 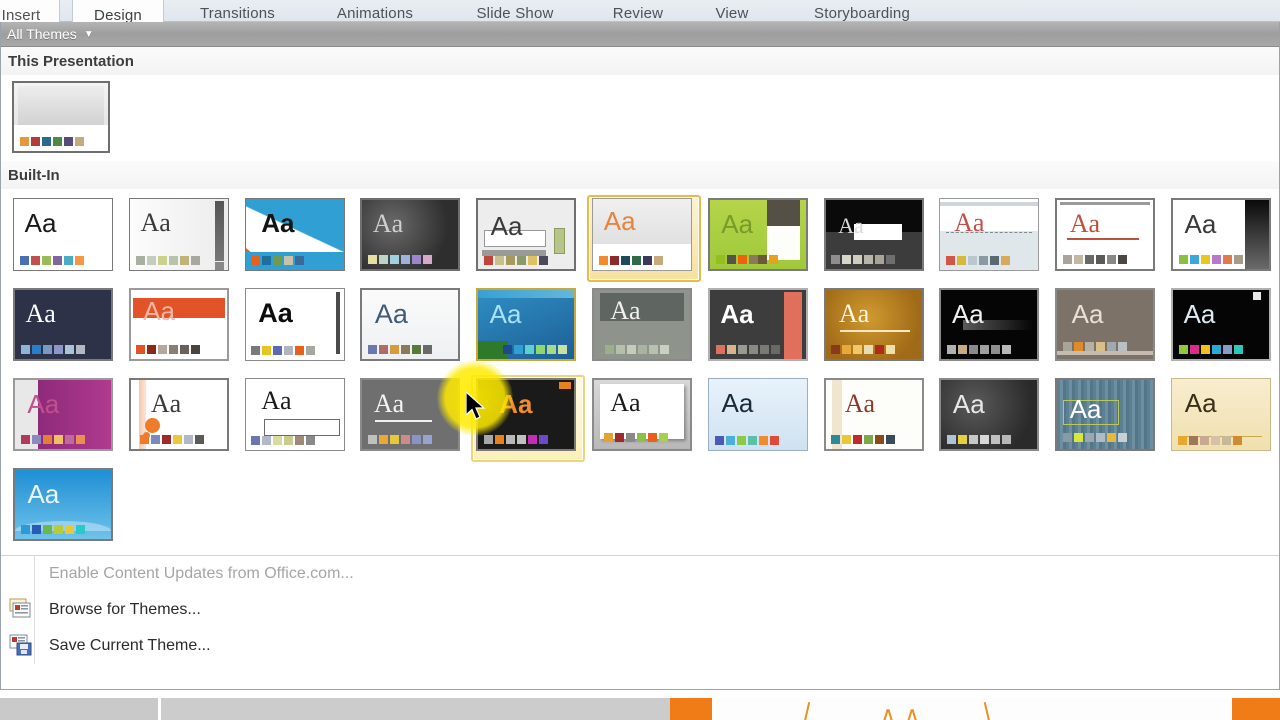 I want to click on theme-item-office: Aa, so click(x=63, y=234).